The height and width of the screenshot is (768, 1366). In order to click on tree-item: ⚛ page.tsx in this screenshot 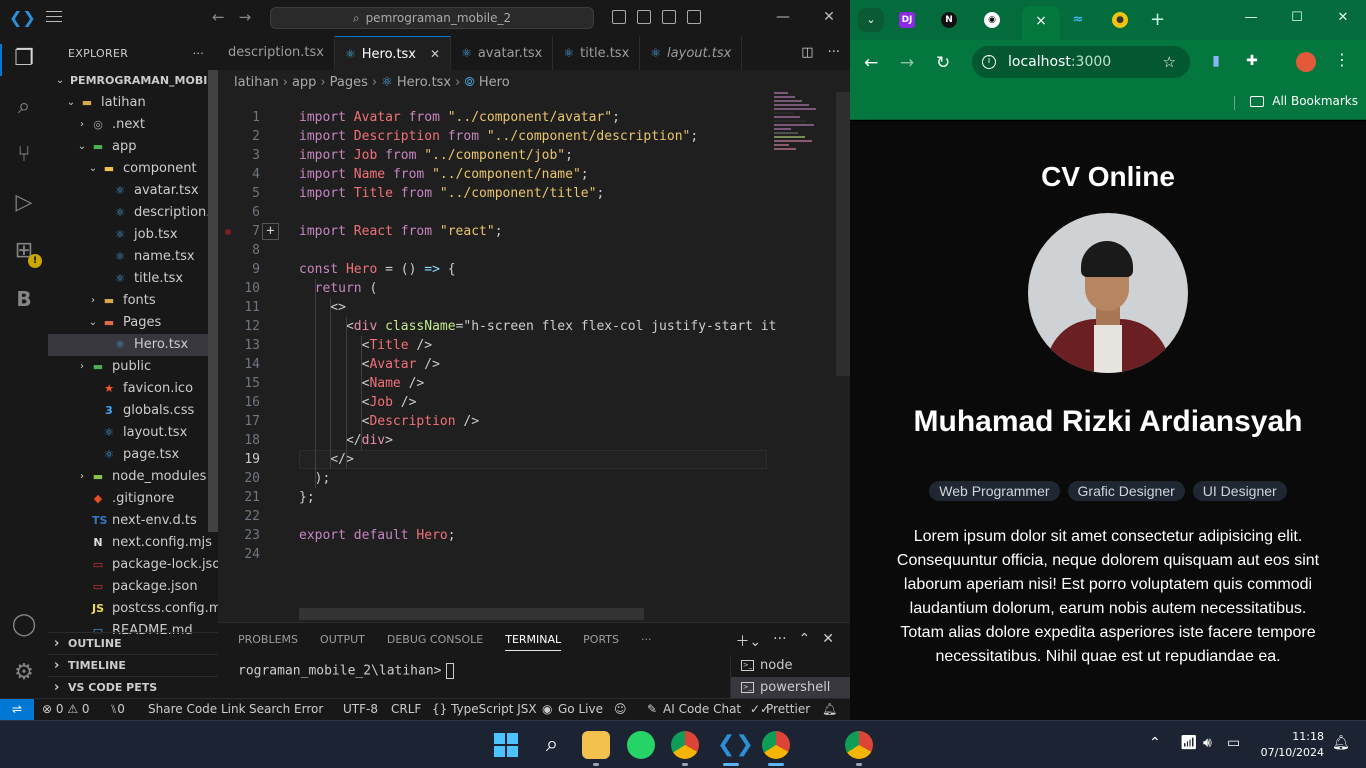, I will do `click(133, 455)`.